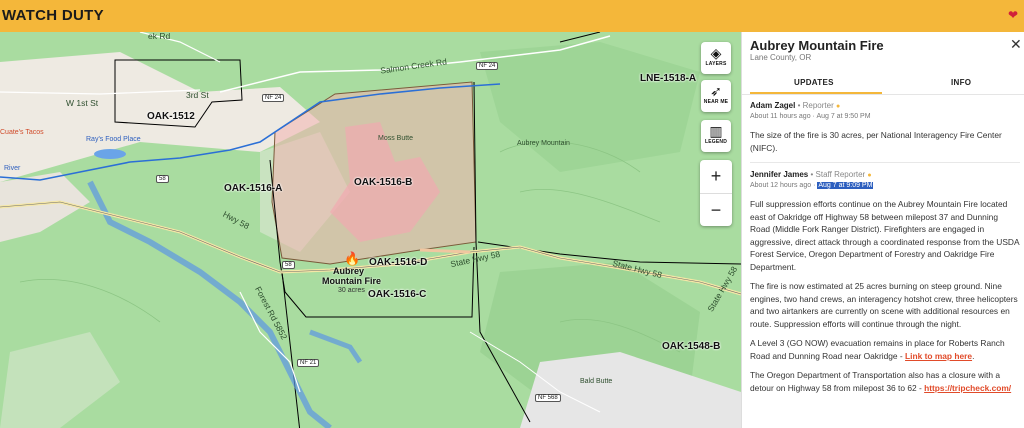  I want to click on zoom-control: + −, so click(716, 193).